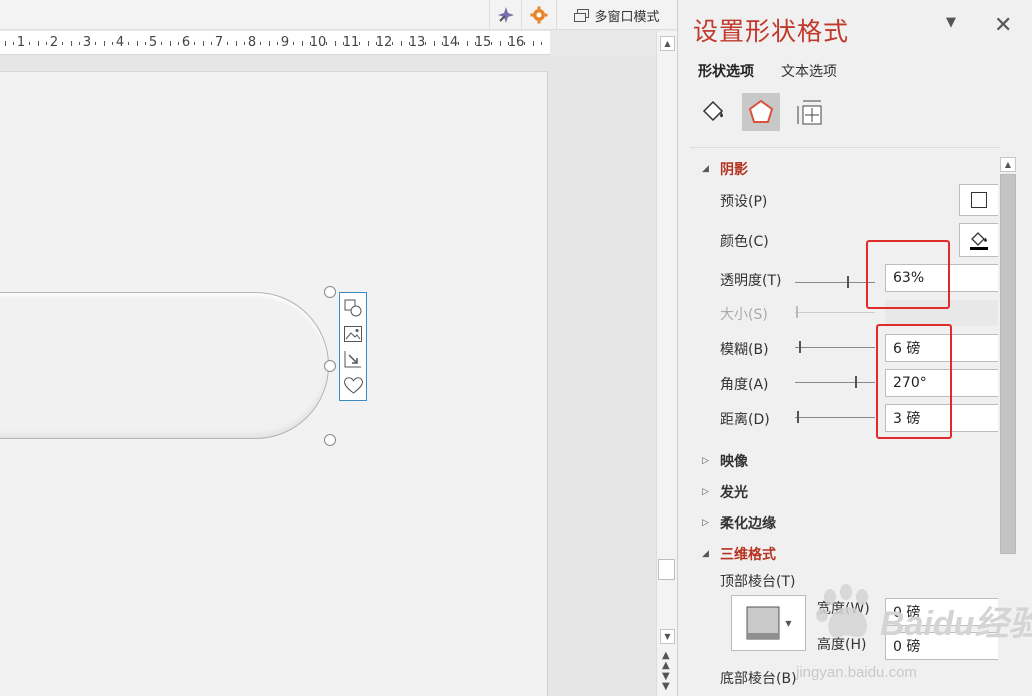 The width and height of the screenshot is (1032, 696). What do you see at coordinates (330, 292) in the screenshot?
I see `resize-handle-top-right` at bounding box center [330, 292].